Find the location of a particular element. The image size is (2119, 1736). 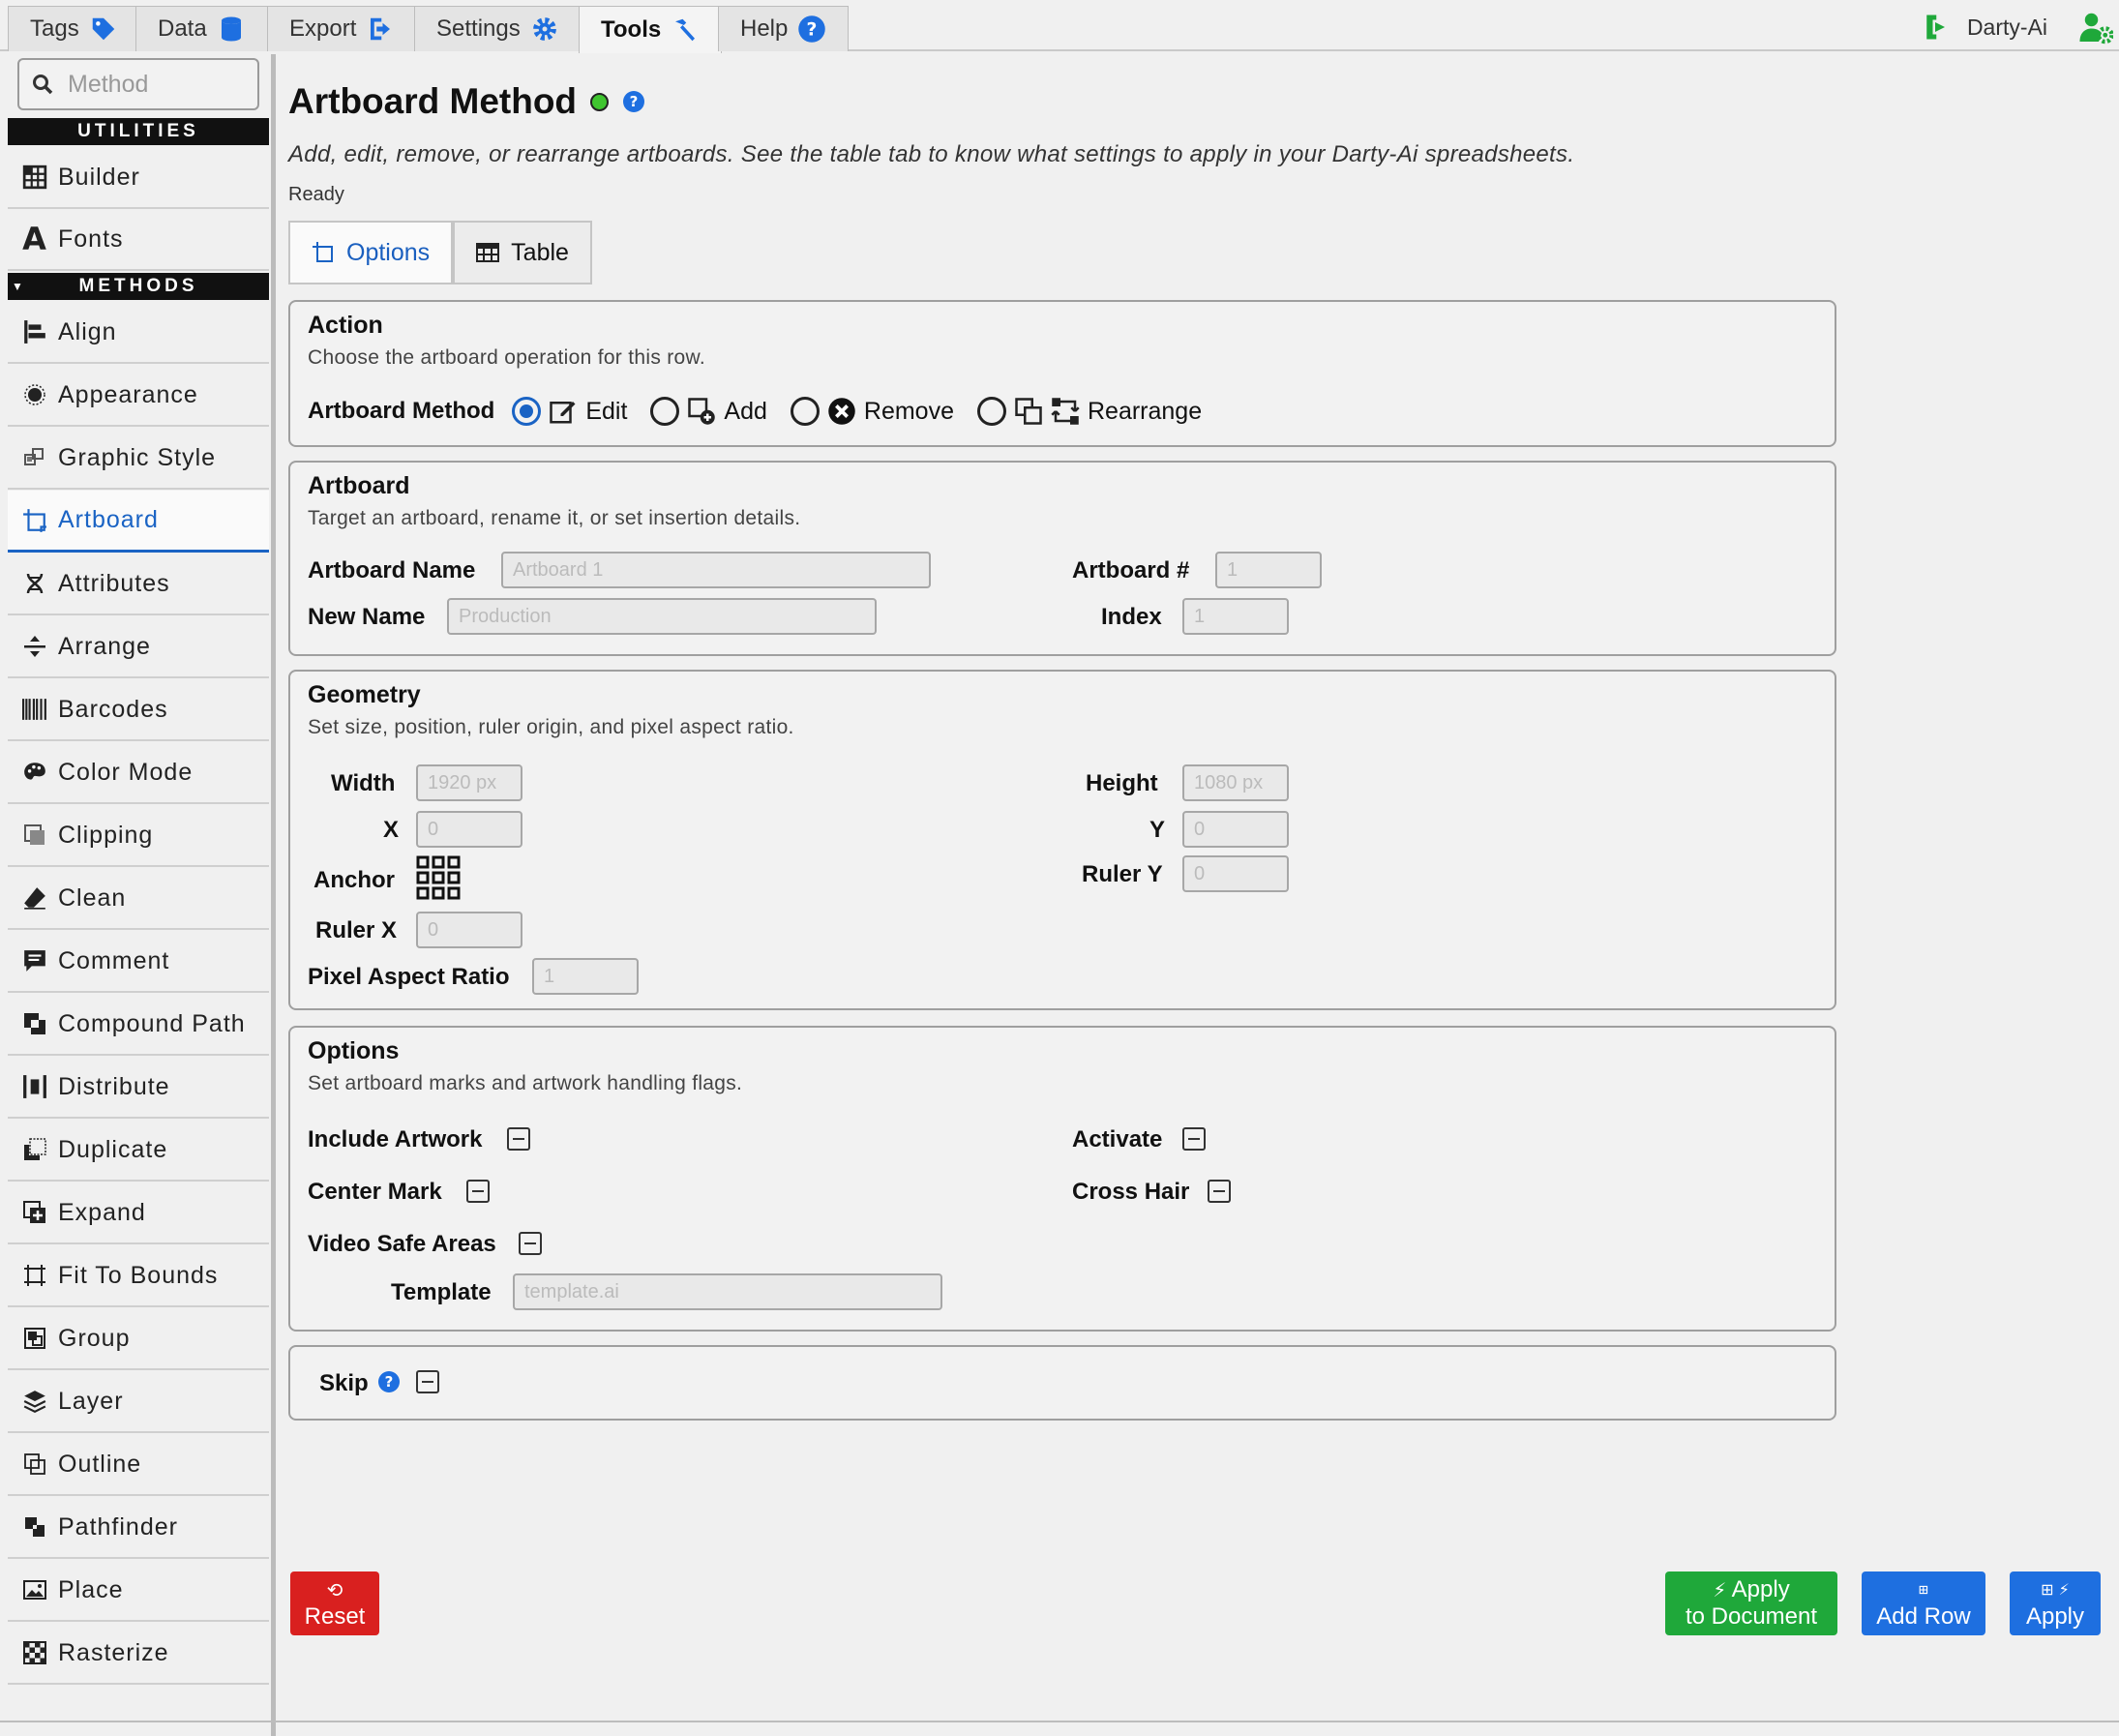

field-label: Anchor is located at coordinates (354, 880).